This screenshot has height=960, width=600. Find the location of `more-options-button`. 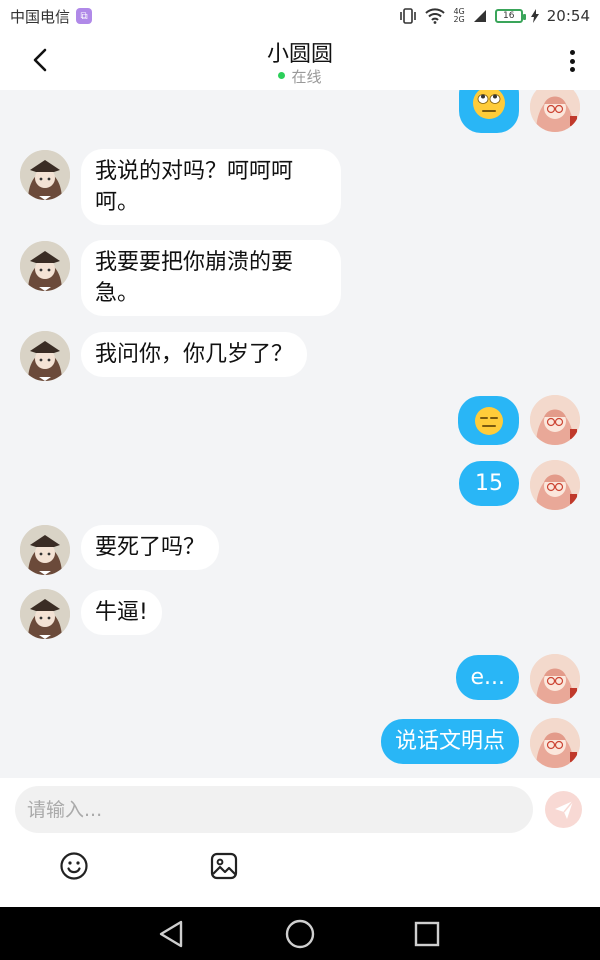

more-options-button is located at coordinates (572, 61).